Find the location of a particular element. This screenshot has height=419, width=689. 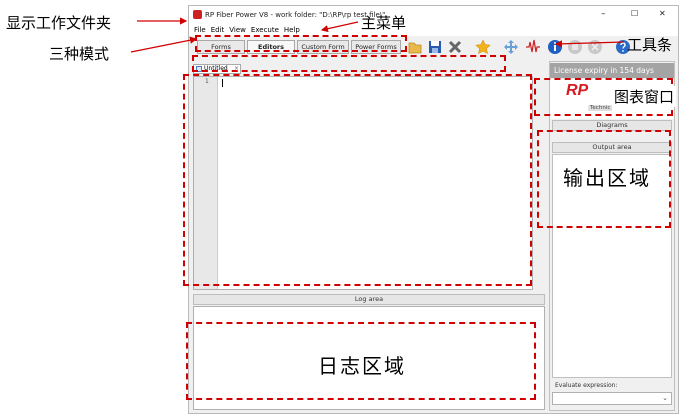

label-output-region: 输出区域 is located at coordinates (607, 178).